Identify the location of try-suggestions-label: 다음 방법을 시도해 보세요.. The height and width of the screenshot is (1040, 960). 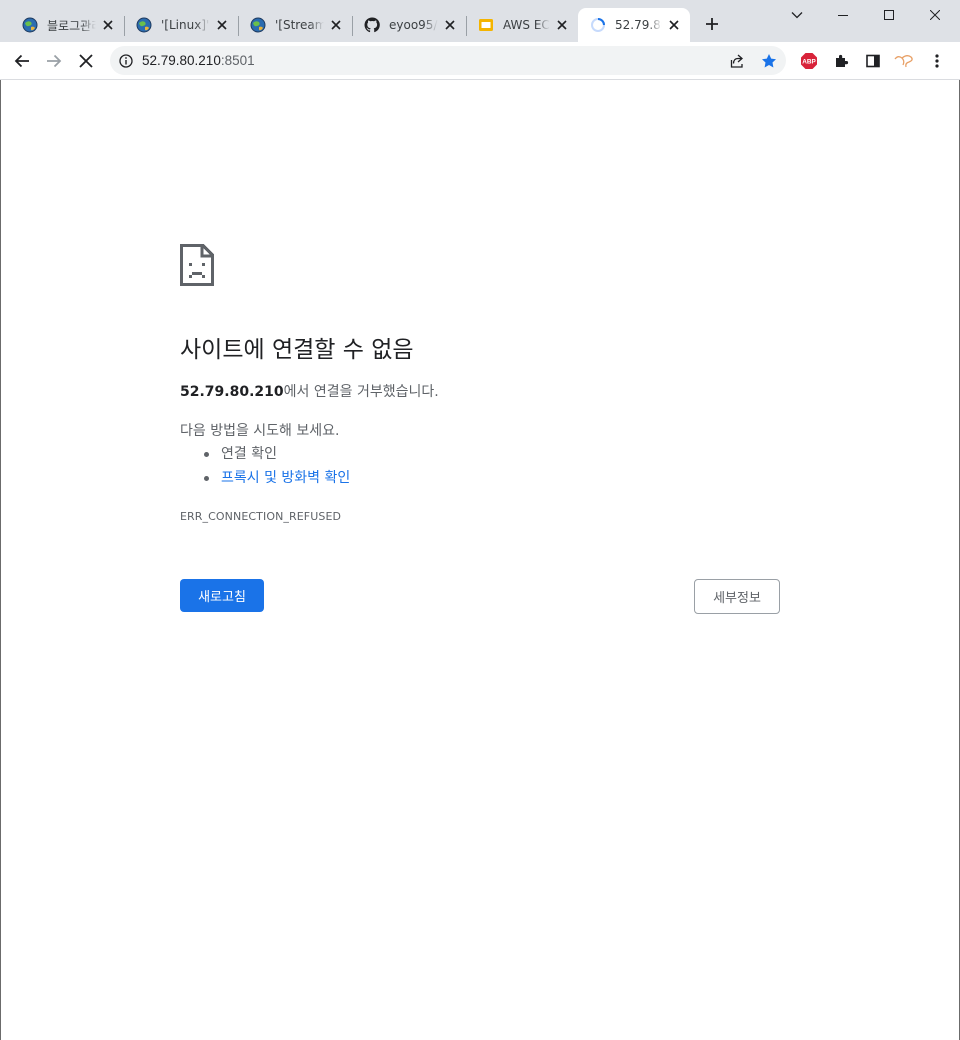
(260, 431).